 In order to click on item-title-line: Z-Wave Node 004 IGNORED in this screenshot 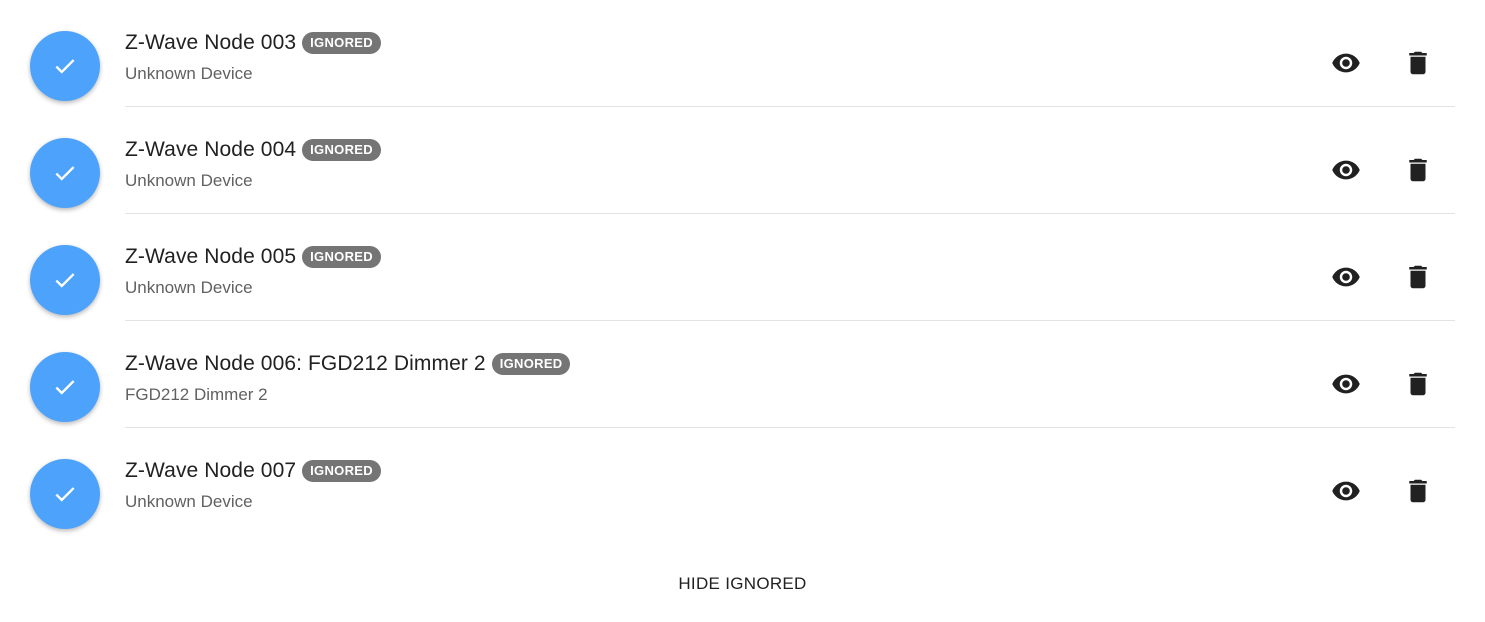, I will do `click(253, 150)`.